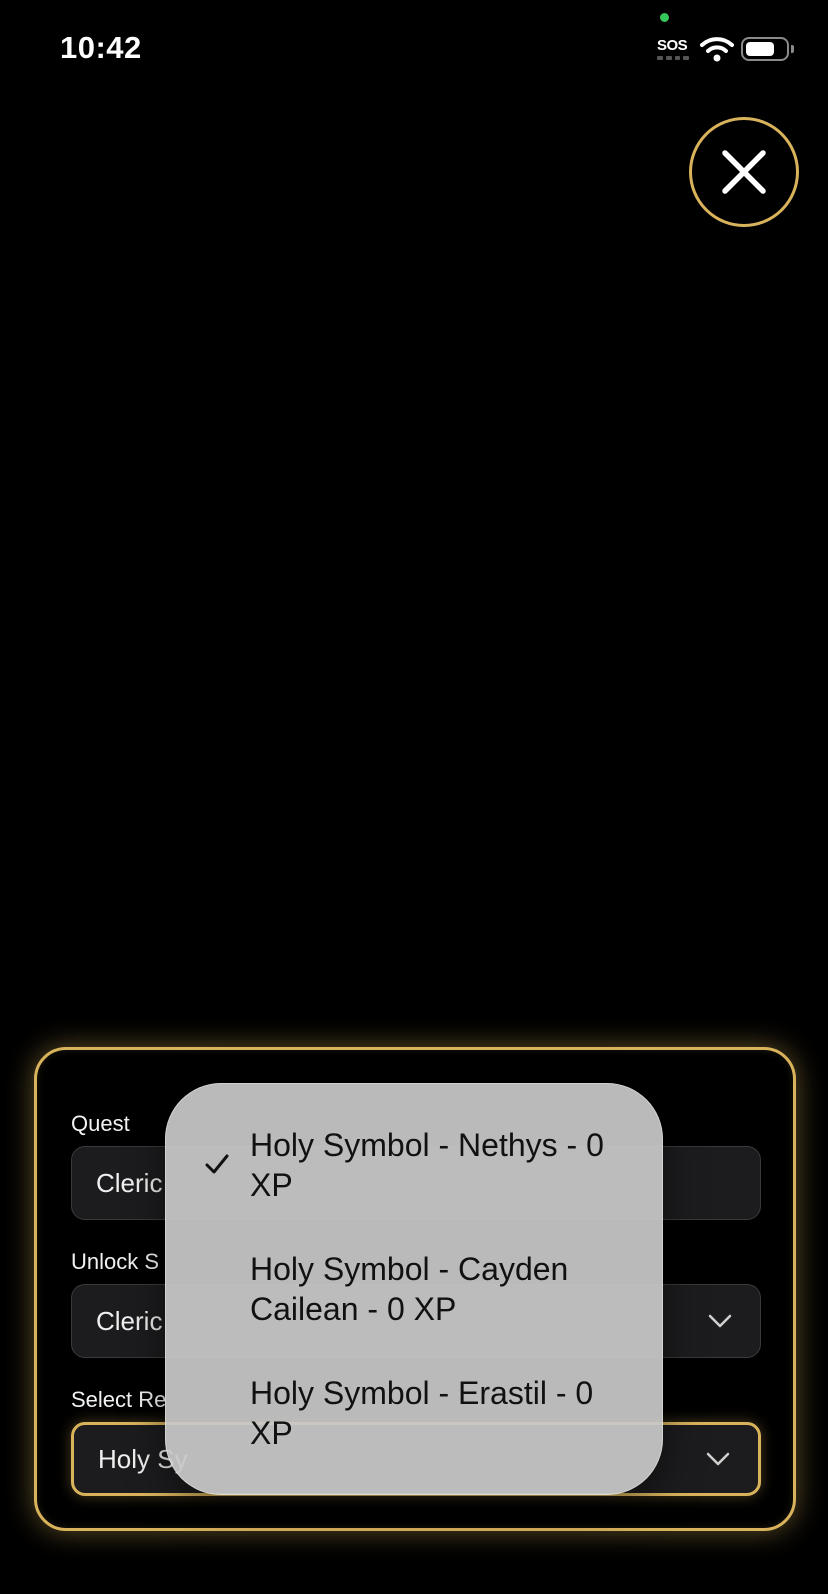  I want to click on wifi-icon, so click(717, 49).